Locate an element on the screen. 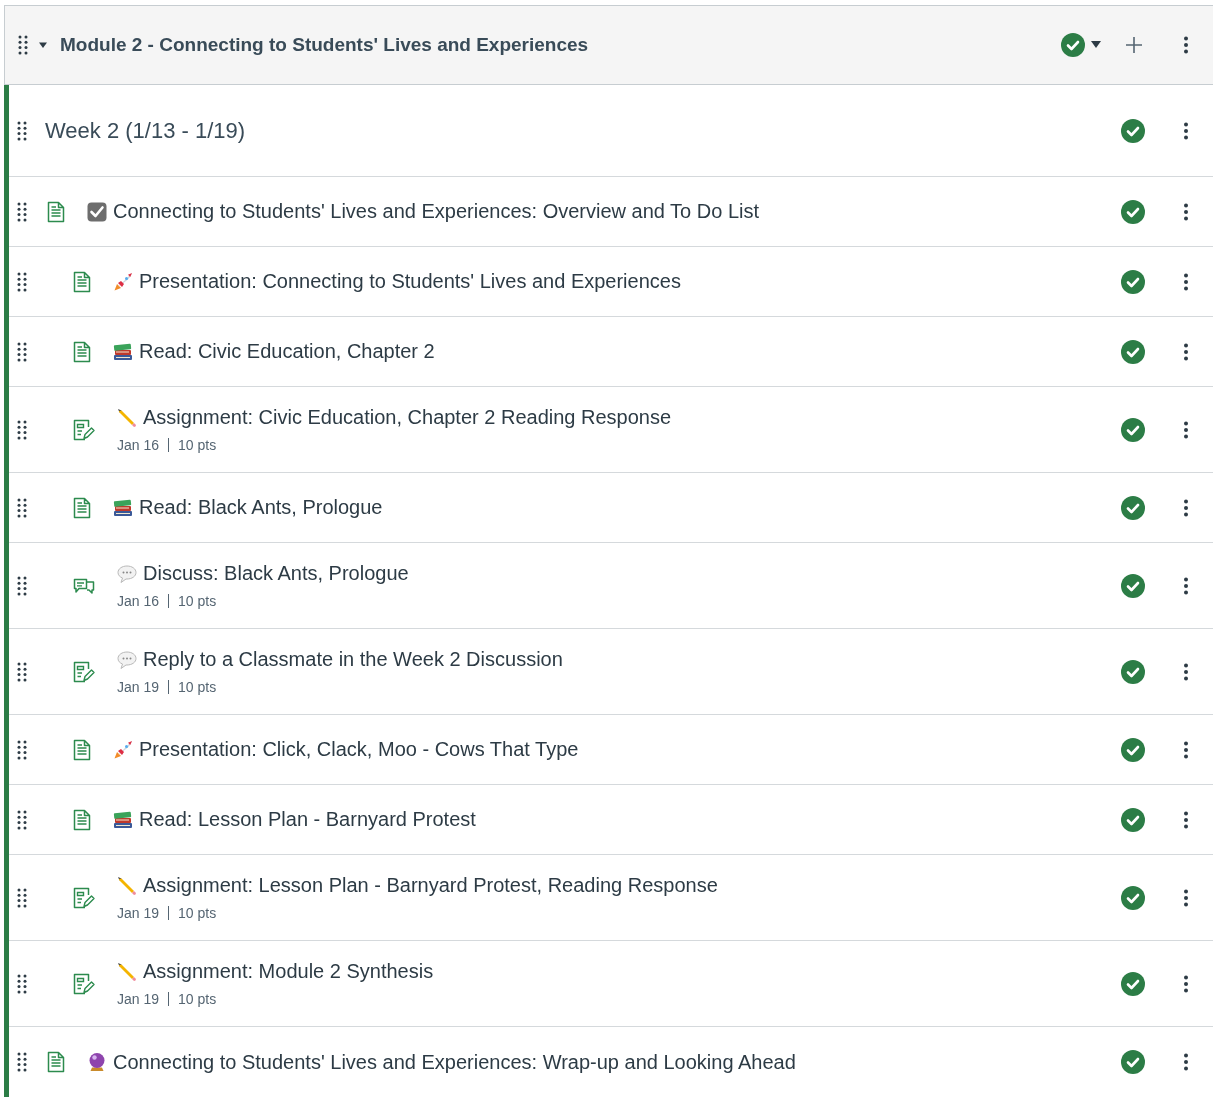 This screenshot has height=1097, width=1213. section-heading: Week 2 (1/13 - 1/19) is located at coordinates (145, 130).